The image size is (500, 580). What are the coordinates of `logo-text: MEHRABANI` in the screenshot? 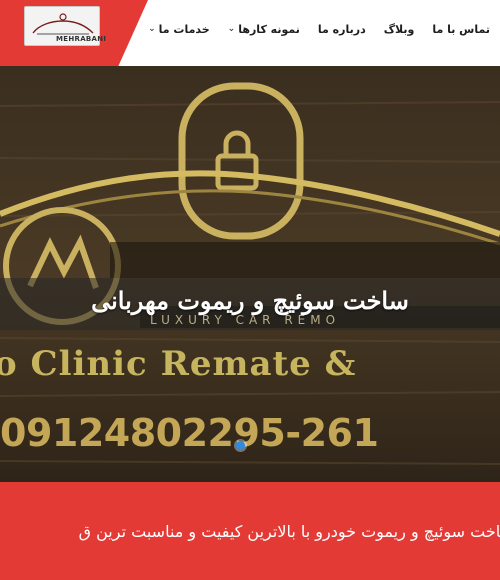 It's located at (81, 39).